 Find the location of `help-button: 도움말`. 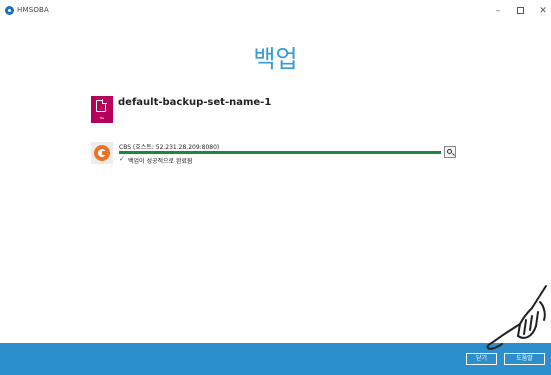

help-button: 도움말 is located at coordinates (524, 359).